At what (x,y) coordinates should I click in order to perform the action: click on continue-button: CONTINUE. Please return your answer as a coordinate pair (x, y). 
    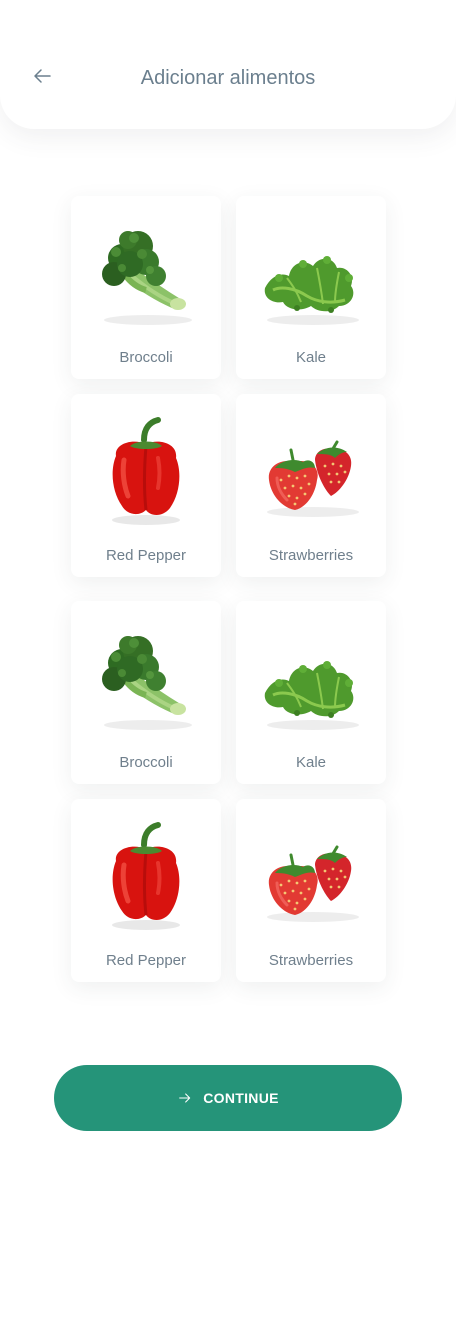
    Looking at the image, I should click on (228, 1098).